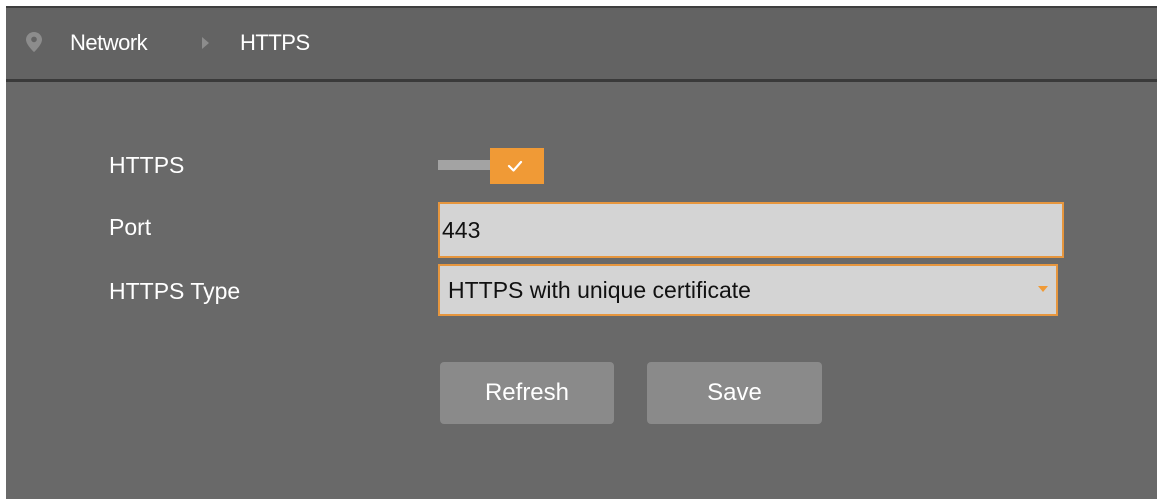 The width and height of the screenshot is (1157, 499). I want to click on breadcrumb: Network HTTPS, so click(581, 45).